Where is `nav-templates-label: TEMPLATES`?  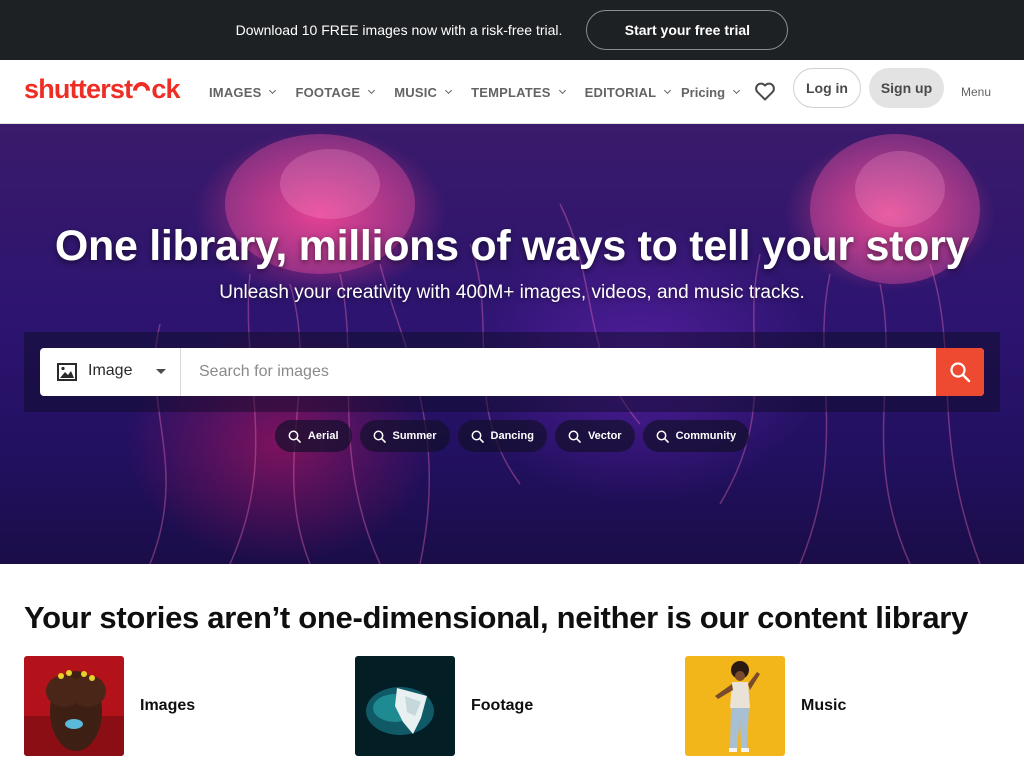
nav-templates-label: TEMPLATES is located at coordinates (511, 92).